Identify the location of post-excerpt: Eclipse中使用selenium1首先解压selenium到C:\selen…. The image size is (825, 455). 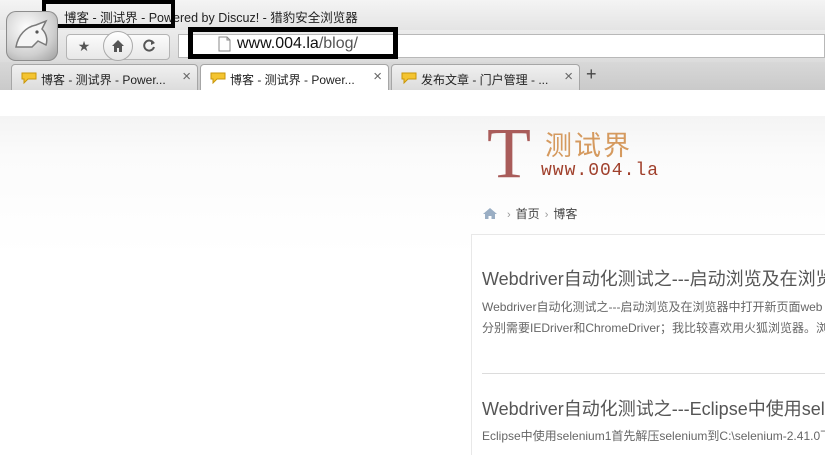
(653, 436).